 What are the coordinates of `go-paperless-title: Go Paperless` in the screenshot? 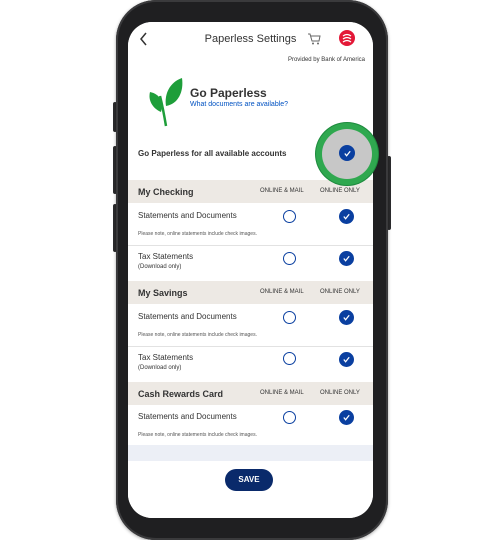 It's located at (228, 93).